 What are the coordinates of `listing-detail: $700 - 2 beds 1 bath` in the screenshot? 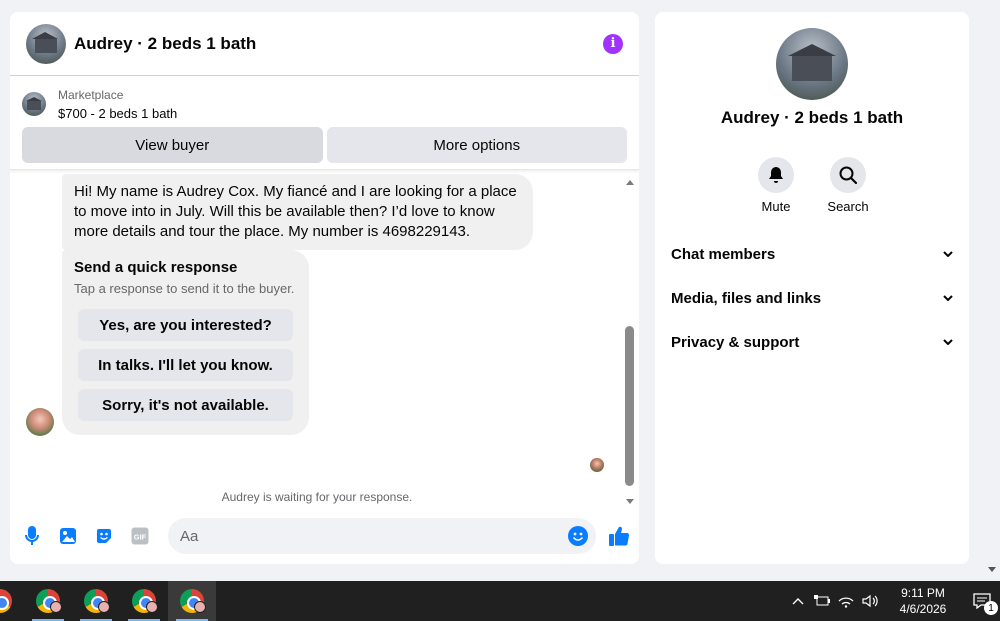 It's located at (118, 113).